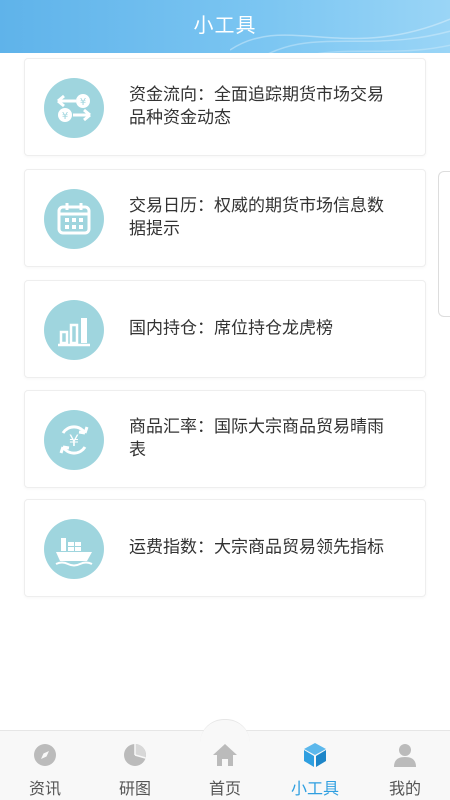  What do you see at coordinates (74, 549) in the screenshot?
I see `cargo-ship-icon` at bounding box center [74, 549].